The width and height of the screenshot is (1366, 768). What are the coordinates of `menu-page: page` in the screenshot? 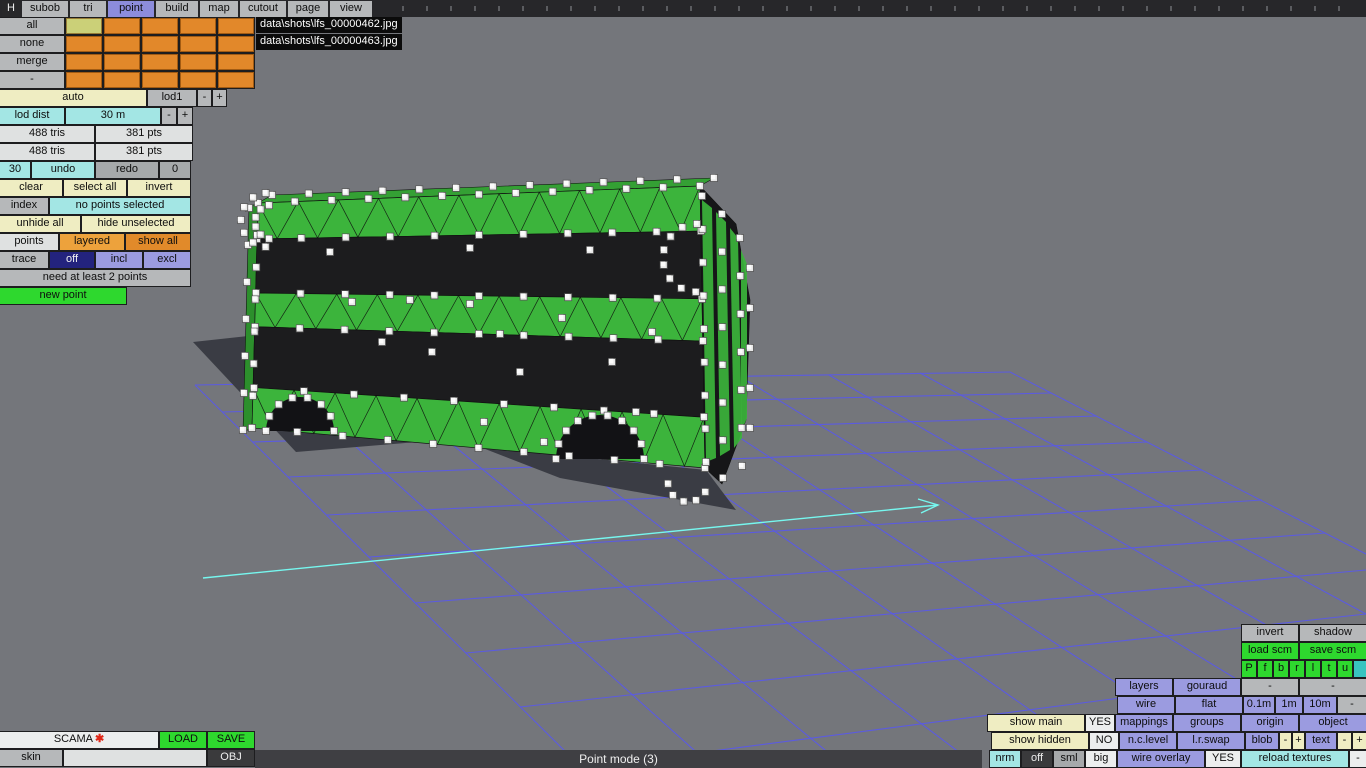 It's located at (308, 9).